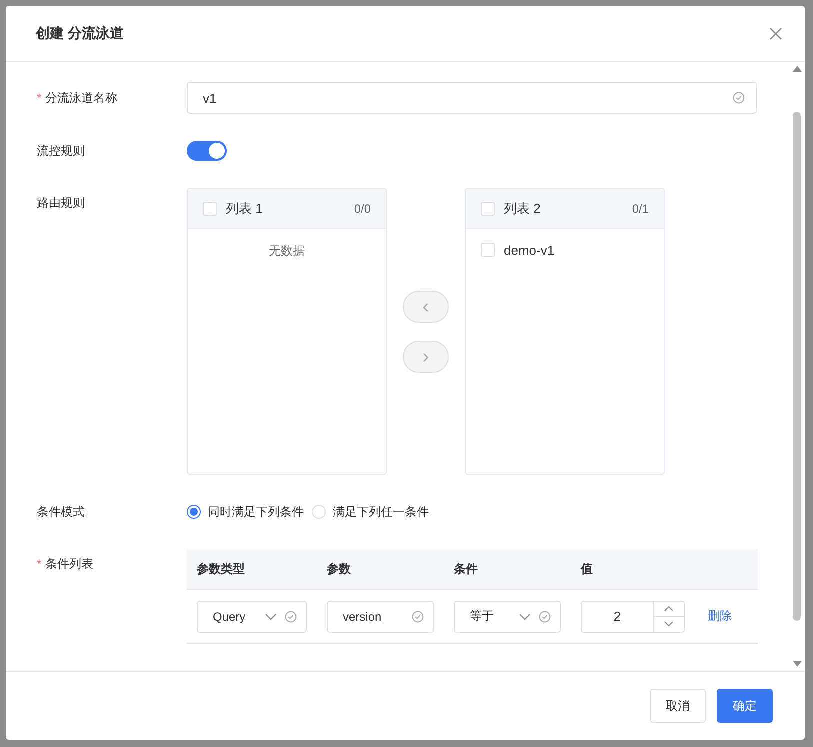  I want to click on toggle-switch, so click(207, 151).